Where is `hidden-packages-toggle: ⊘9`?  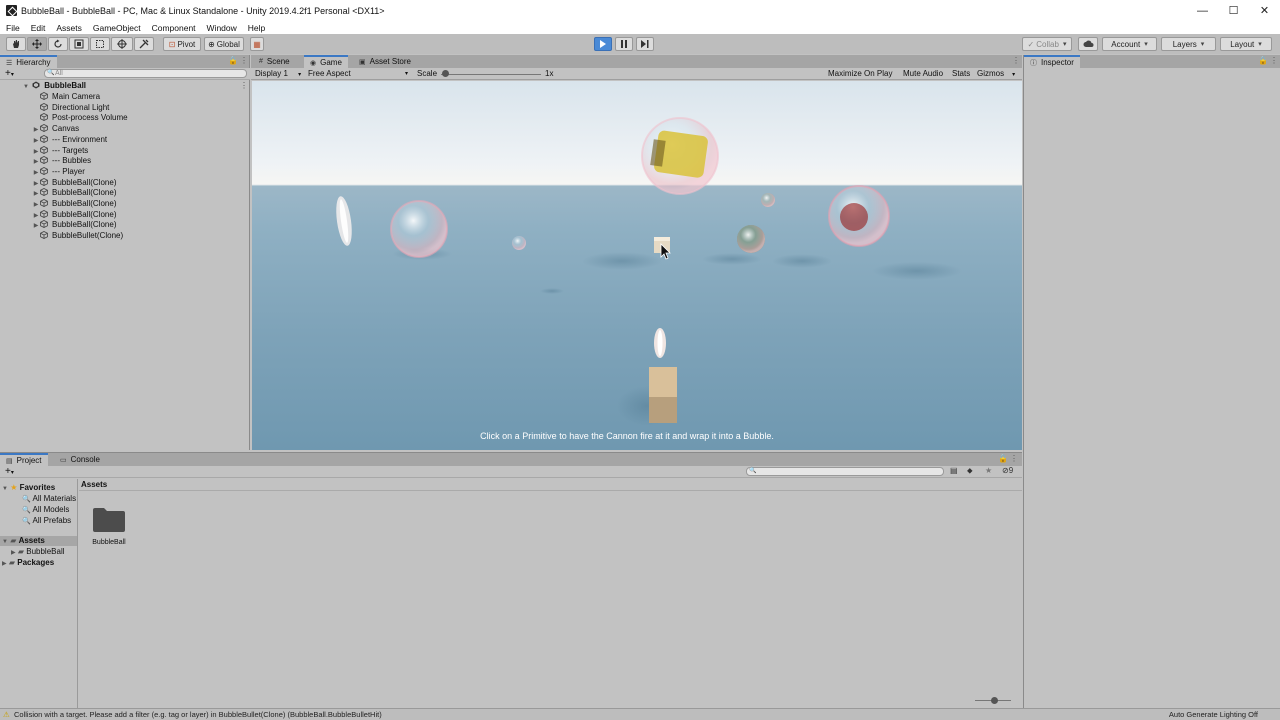
hidden-packages-toggle: ⊘9 is located at coordinates (1007, 470).